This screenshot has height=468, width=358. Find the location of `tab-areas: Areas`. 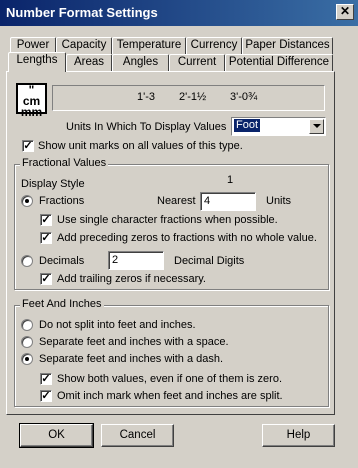

tab-areas: Areas is located at coordinates (89, 62).